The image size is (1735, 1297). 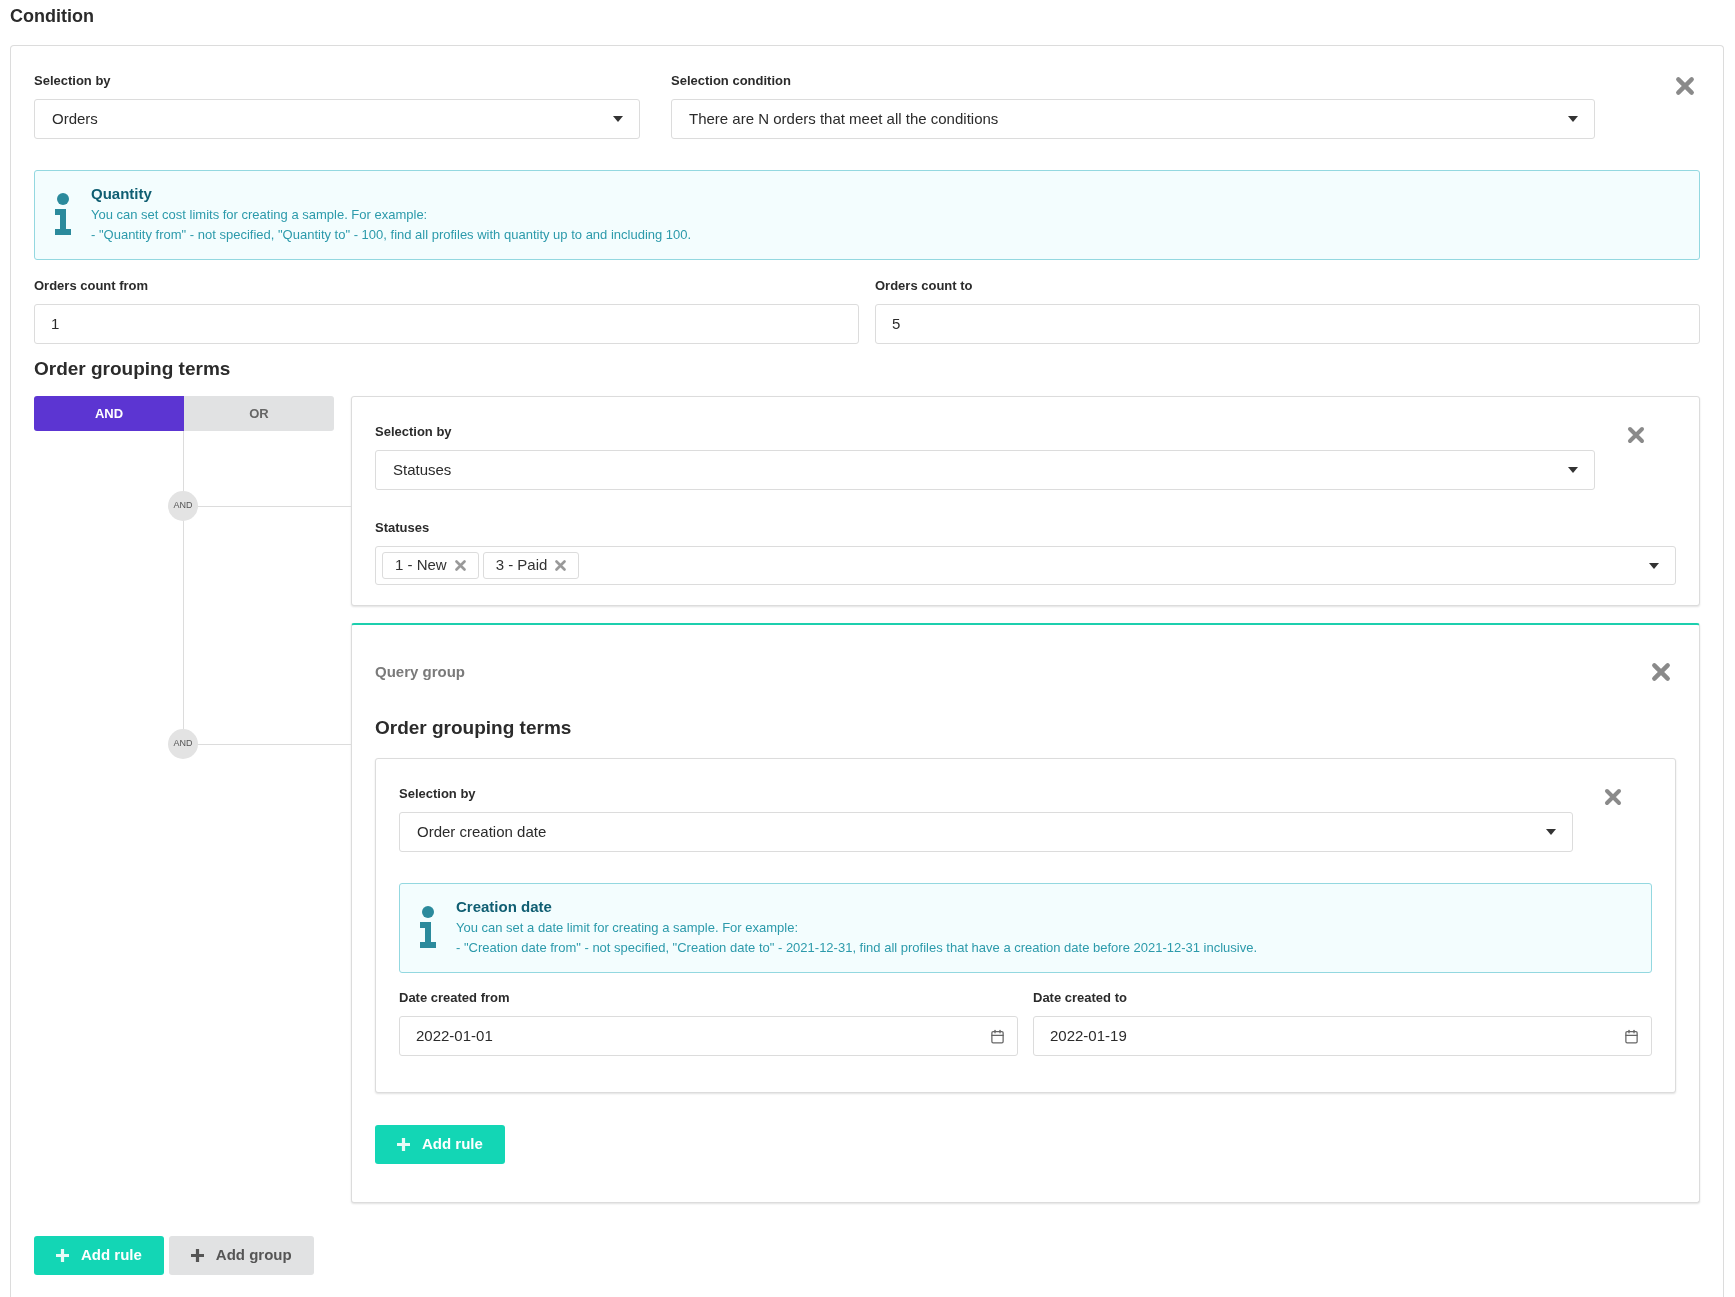 What do you see at coordinates (446, 324) in the screenshot?
I see `input-field: 1` at bounding box center [446, 324].